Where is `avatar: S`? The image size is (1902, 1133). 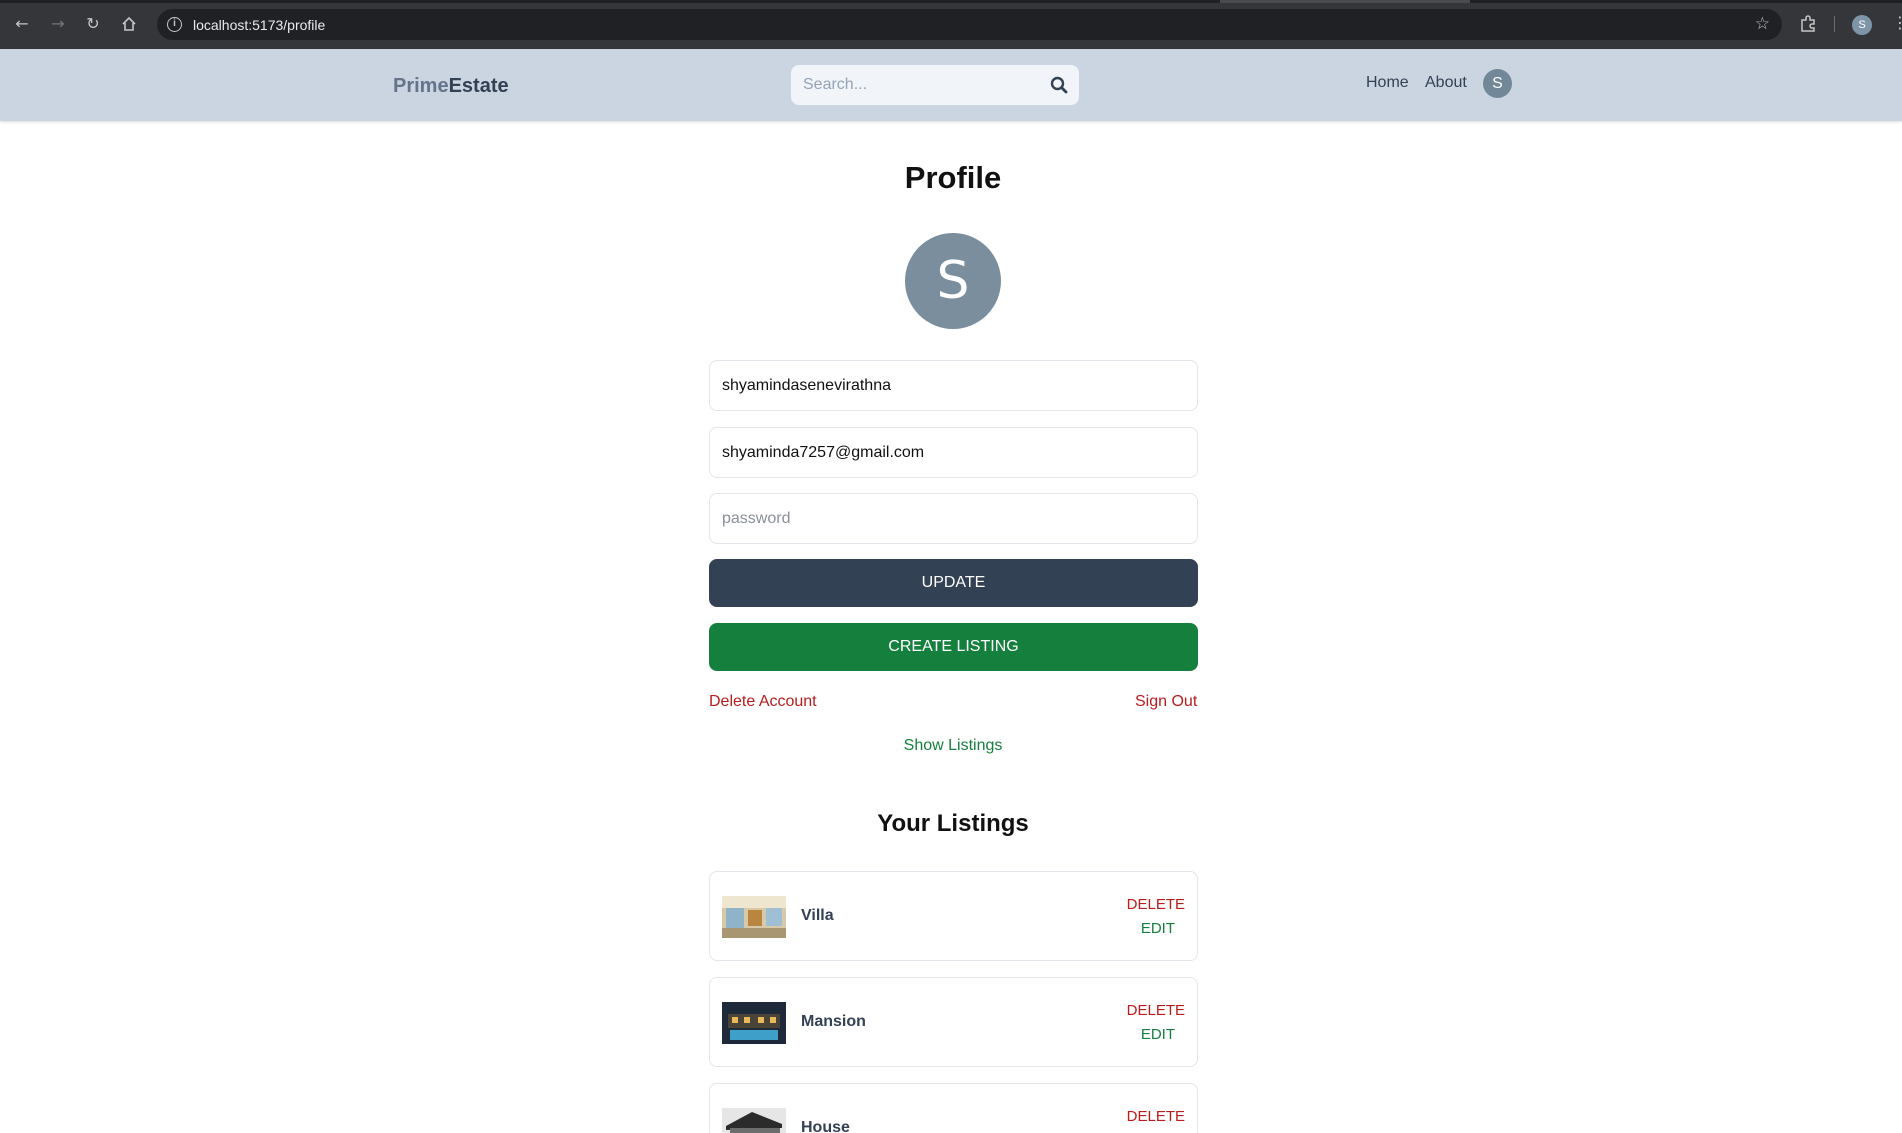 avatar: S is located at coordinates (1497, 83).